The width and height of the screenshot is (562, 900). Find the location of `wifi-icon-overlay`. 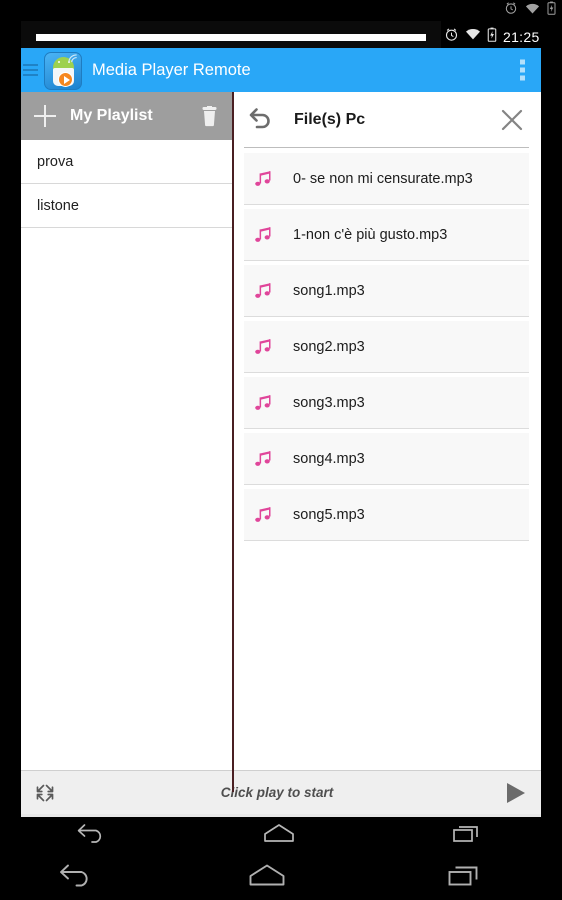

wifi-icon-overlay is located at coordinates (473, 36).